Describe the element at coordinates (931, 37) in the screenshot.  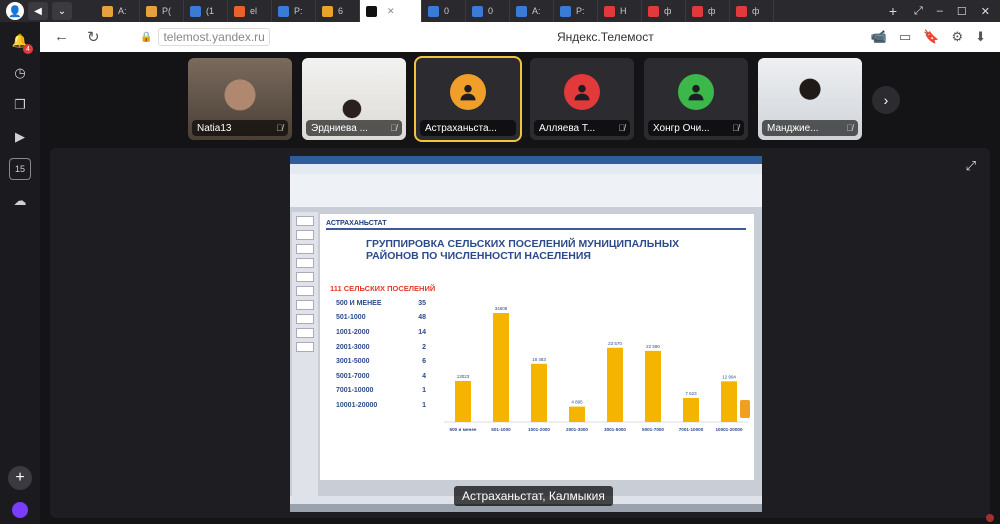
I see `bookmark-icon: 🔖` at that location.